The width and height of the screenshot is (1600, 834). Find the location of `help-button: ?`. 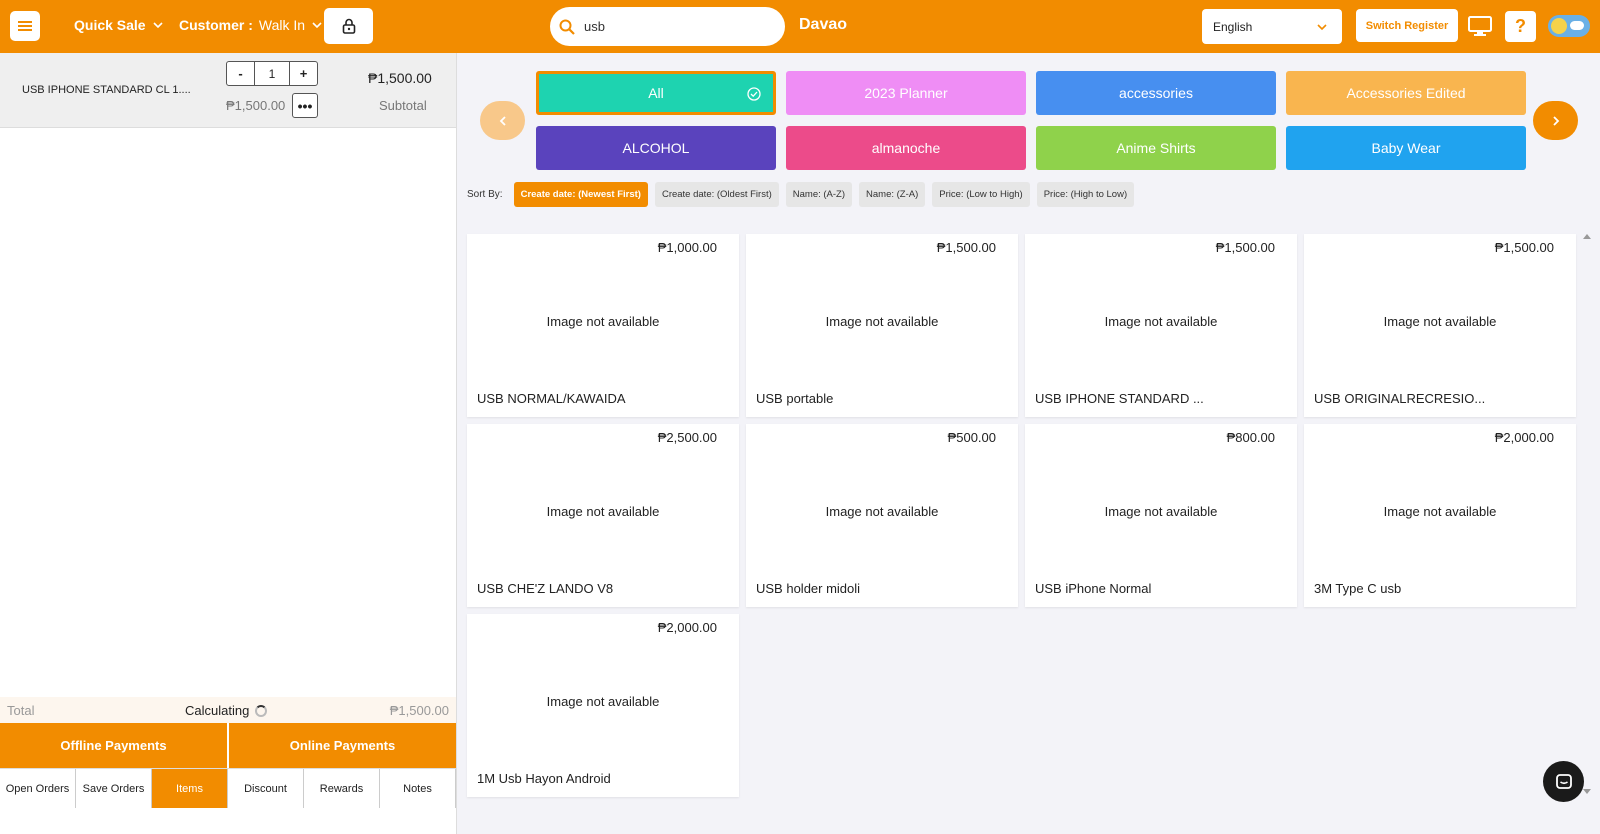

help-button: ? is located at coordinates (1520, 26).